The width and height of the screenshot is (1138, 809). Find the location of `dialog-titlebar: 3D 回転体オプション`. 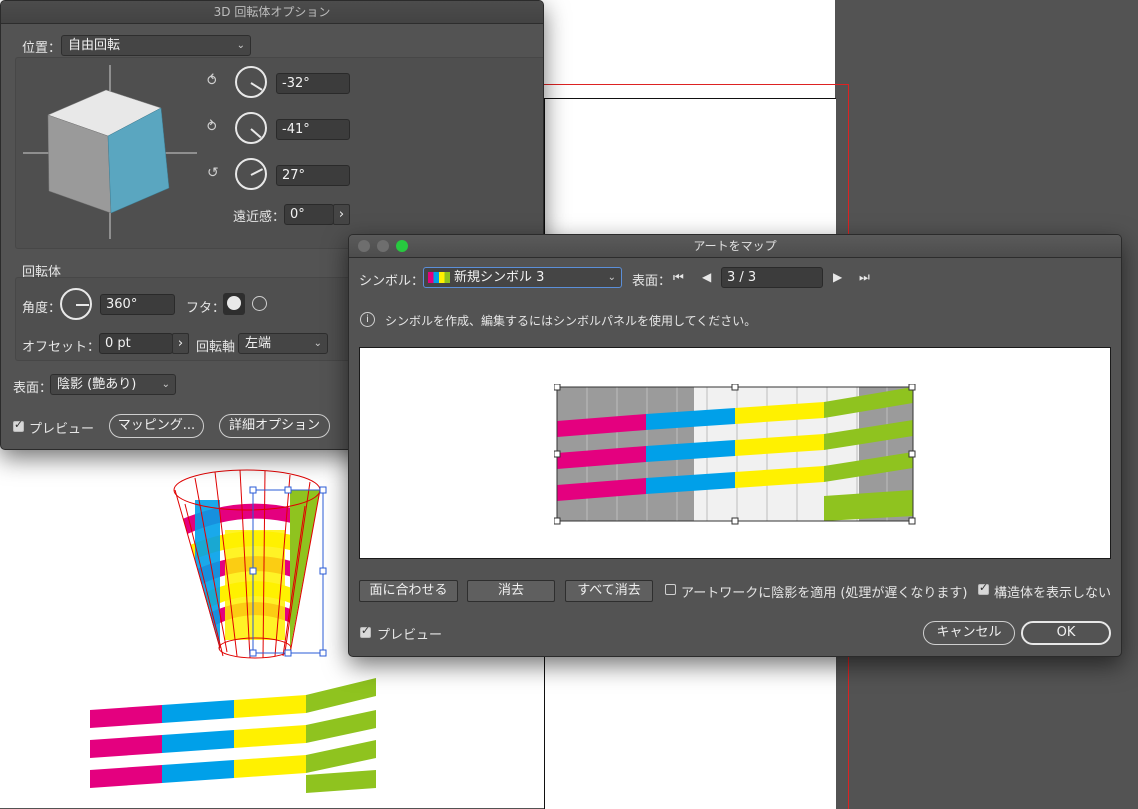

dialog-titlebar: 3D 回転体オプション is located at coordinates (272, 12).